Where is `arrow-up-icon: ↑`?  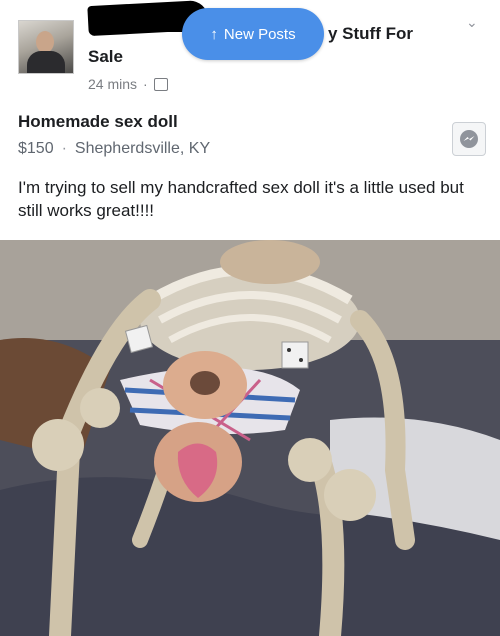 arrow-up-icon: ↑ is located at coordinates (214, 34).